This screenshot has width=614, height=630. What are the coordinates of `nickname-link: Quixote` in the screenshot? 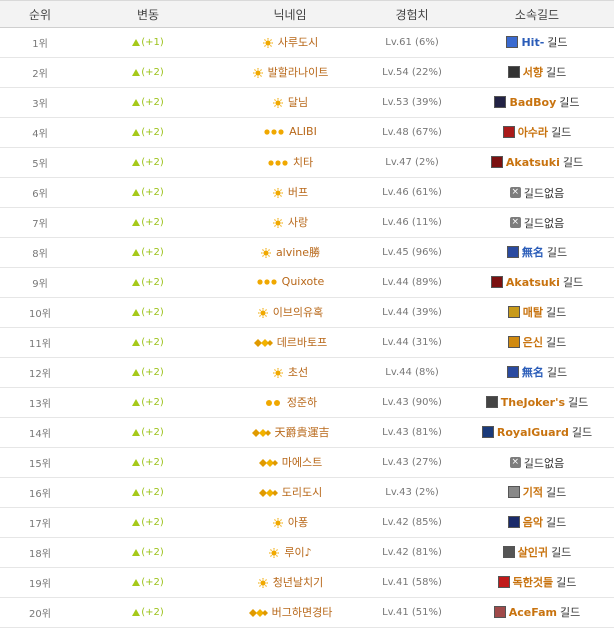 It's located at (303, 281).